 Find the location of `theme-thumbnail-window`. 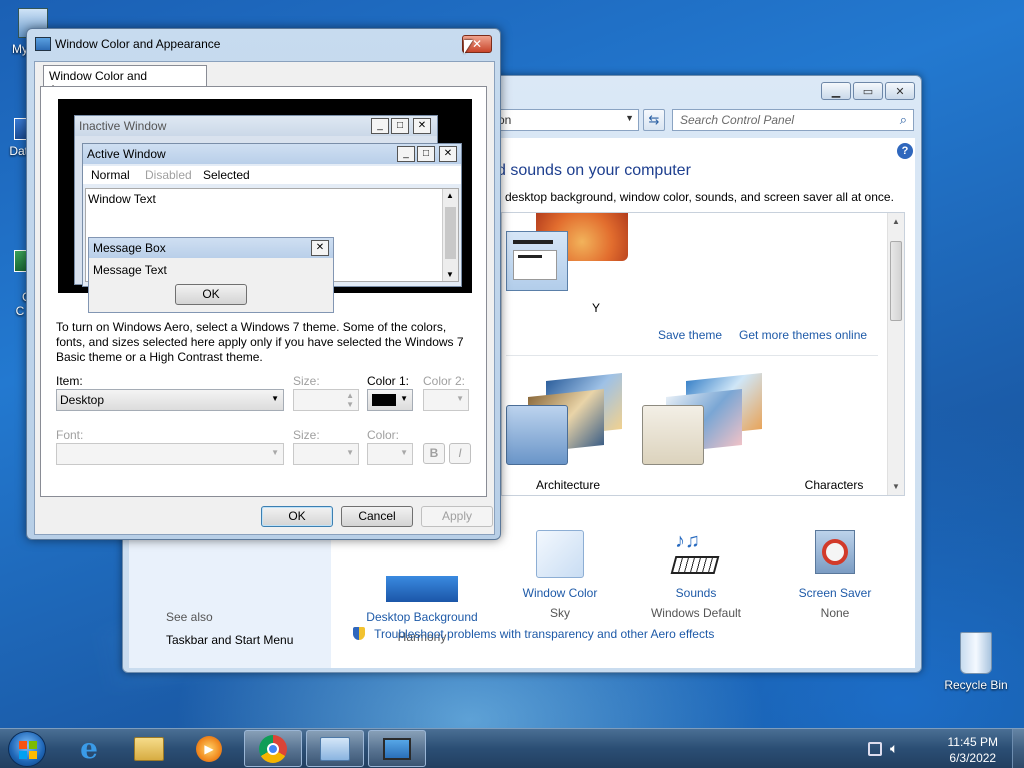

theme-thumbnail-window is located at coordinates (537, 261).